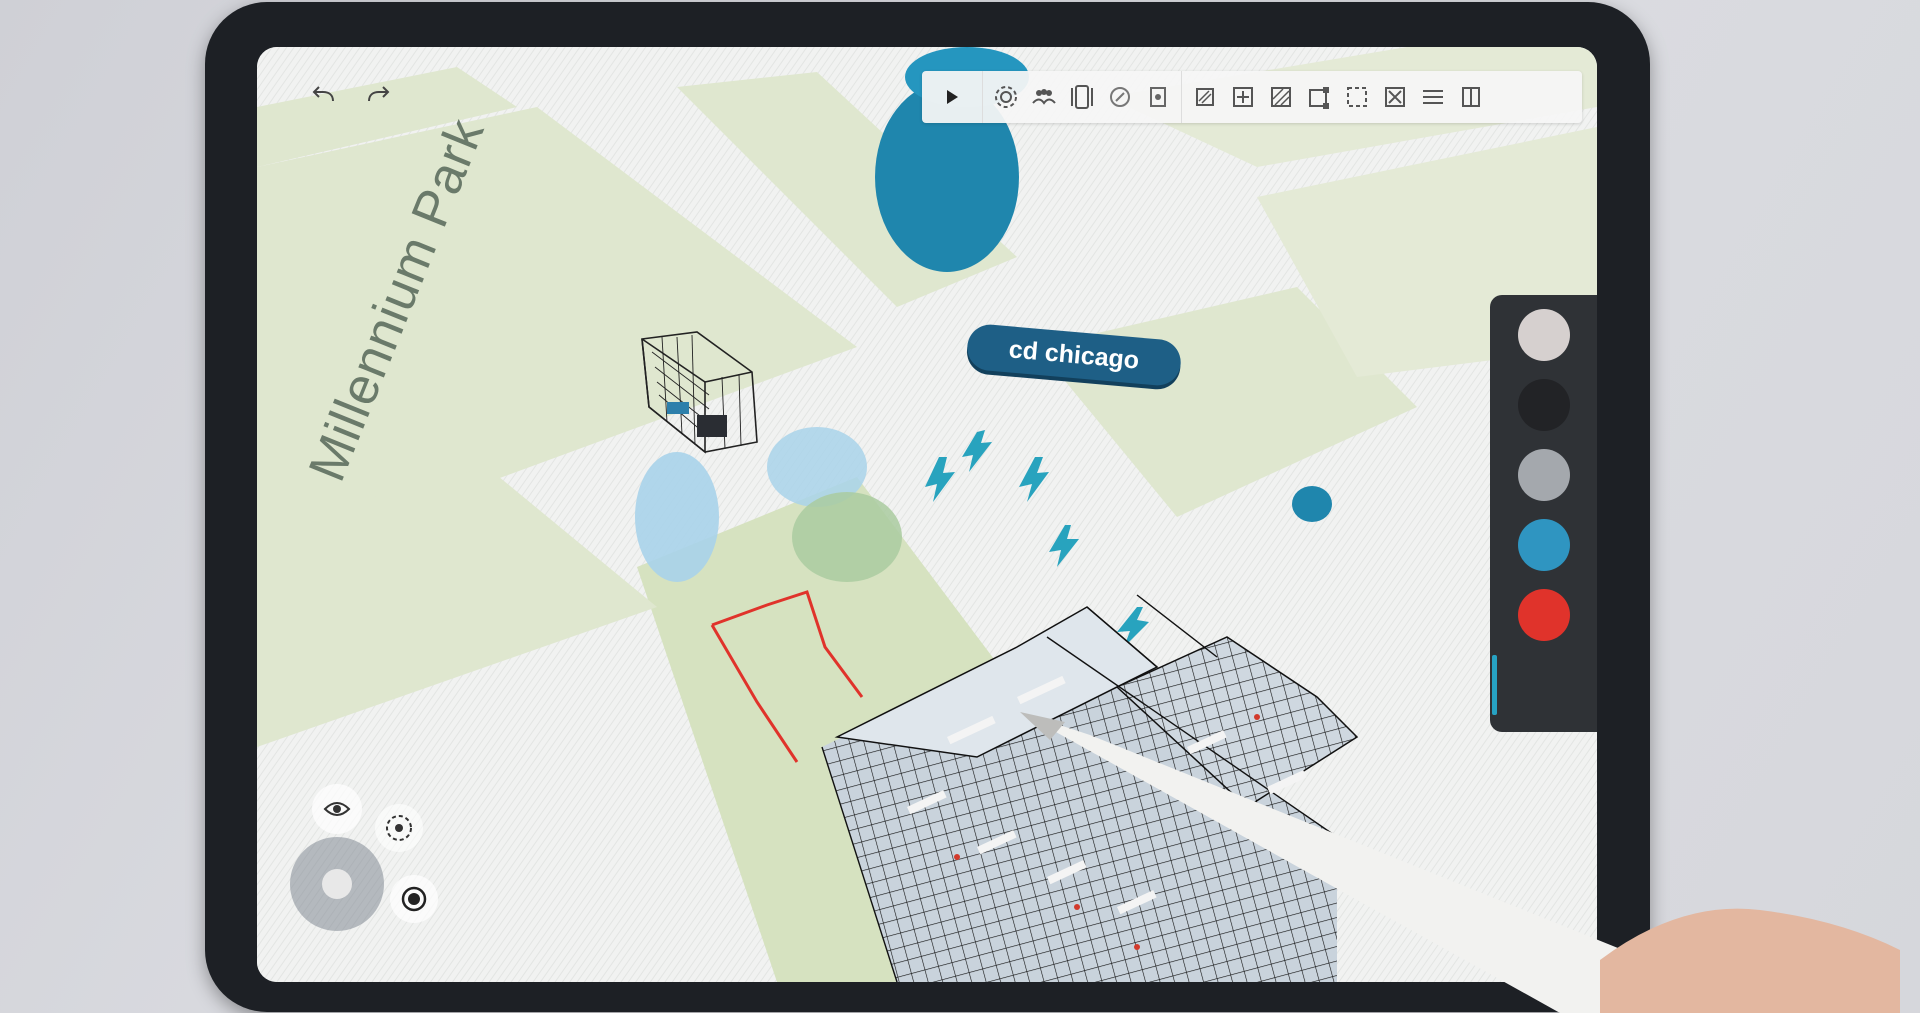 This screenshot has width=1920, height=1013. I want to click on phone-frame-icon, so click(1082, 97).